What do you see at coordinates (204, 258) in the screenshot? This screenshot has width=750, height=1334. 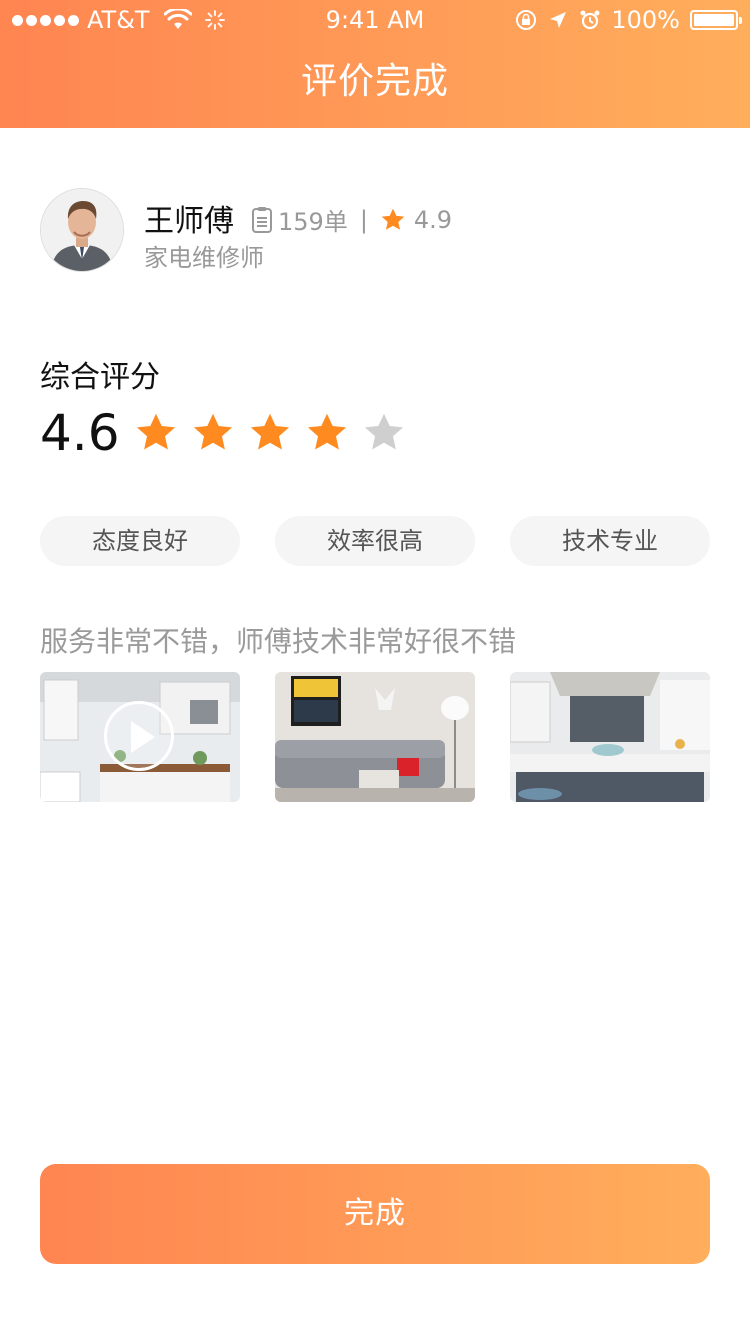 I see `worker-role: 家电维修师` at bounding box center [204, 258].